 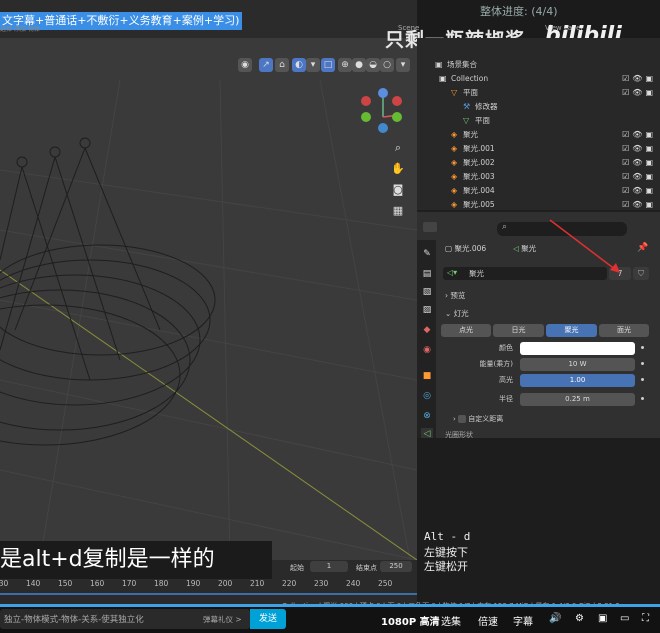 I want to click on overlay-dropdown-icon: ▾, so click(x=313, y=65).